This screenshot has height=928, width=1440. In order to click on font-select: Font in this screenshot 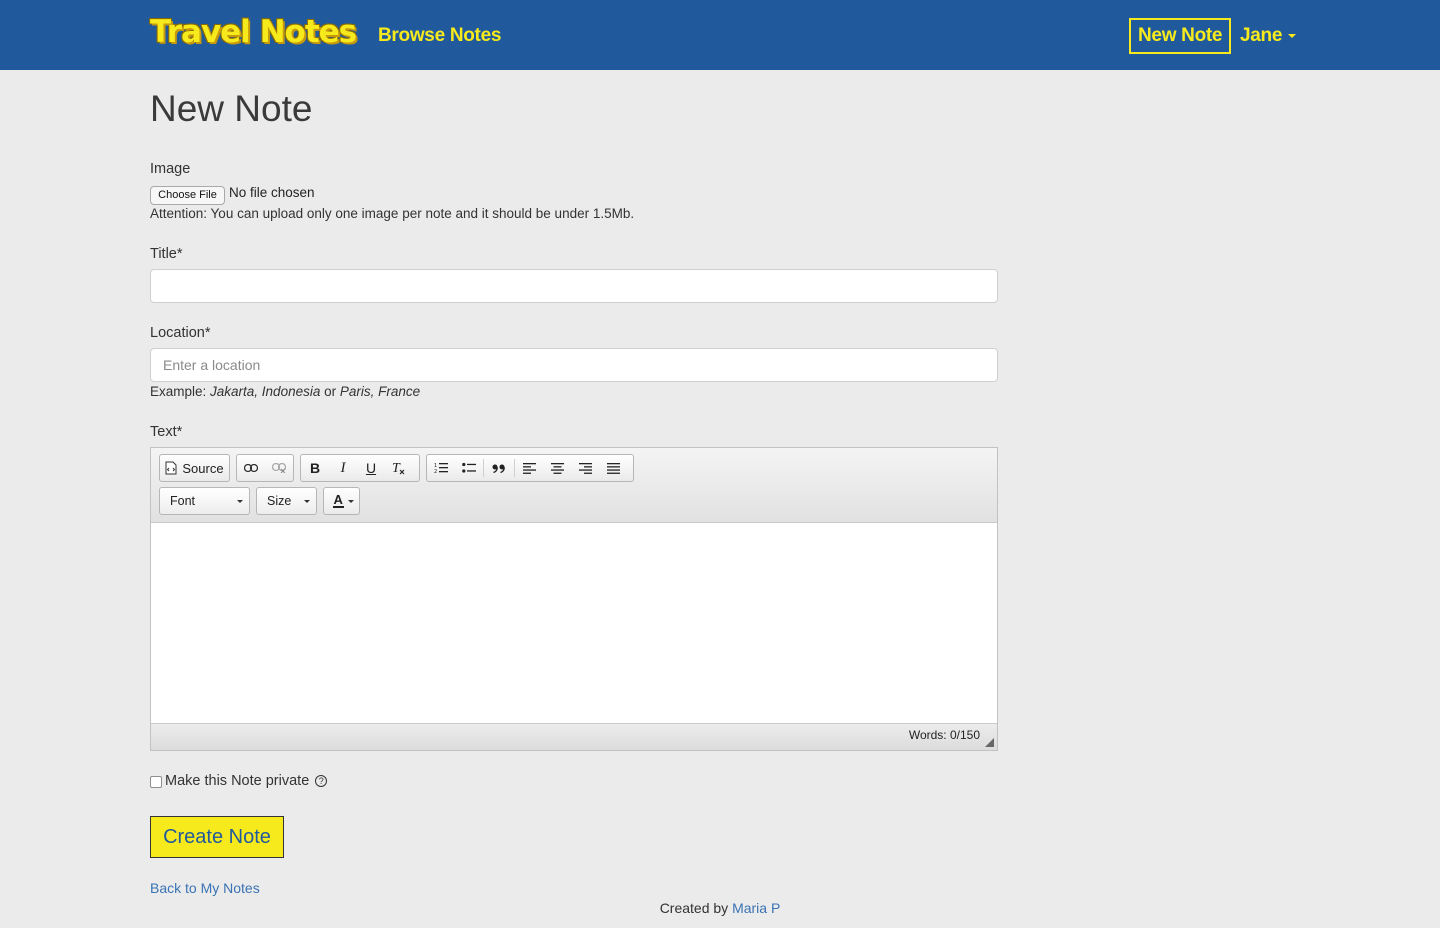, I will do `click(204, 501)`.